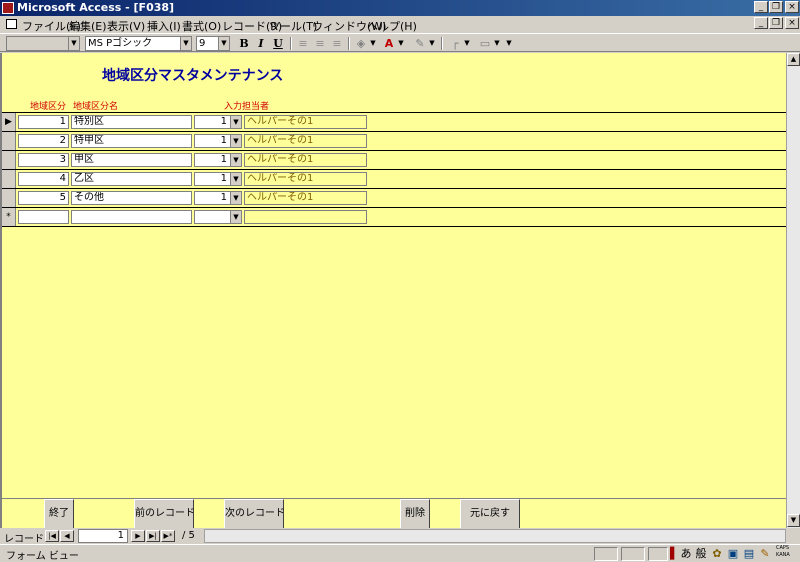 The image size is (800, 562). I want to click on scroll-up-icon: ▲, so click(793, 59).